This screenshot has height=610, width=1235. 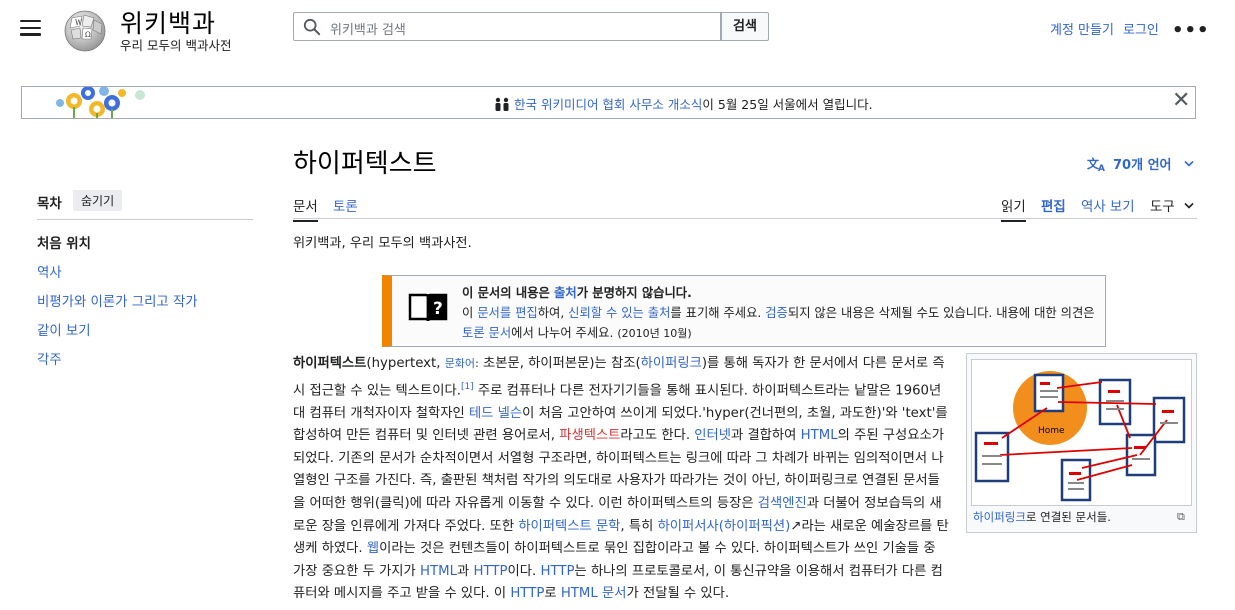 What do you see at coordinates (776, 313) in the screenshot?
I see `verification-link: 검증` at bounding box center [776, 313].